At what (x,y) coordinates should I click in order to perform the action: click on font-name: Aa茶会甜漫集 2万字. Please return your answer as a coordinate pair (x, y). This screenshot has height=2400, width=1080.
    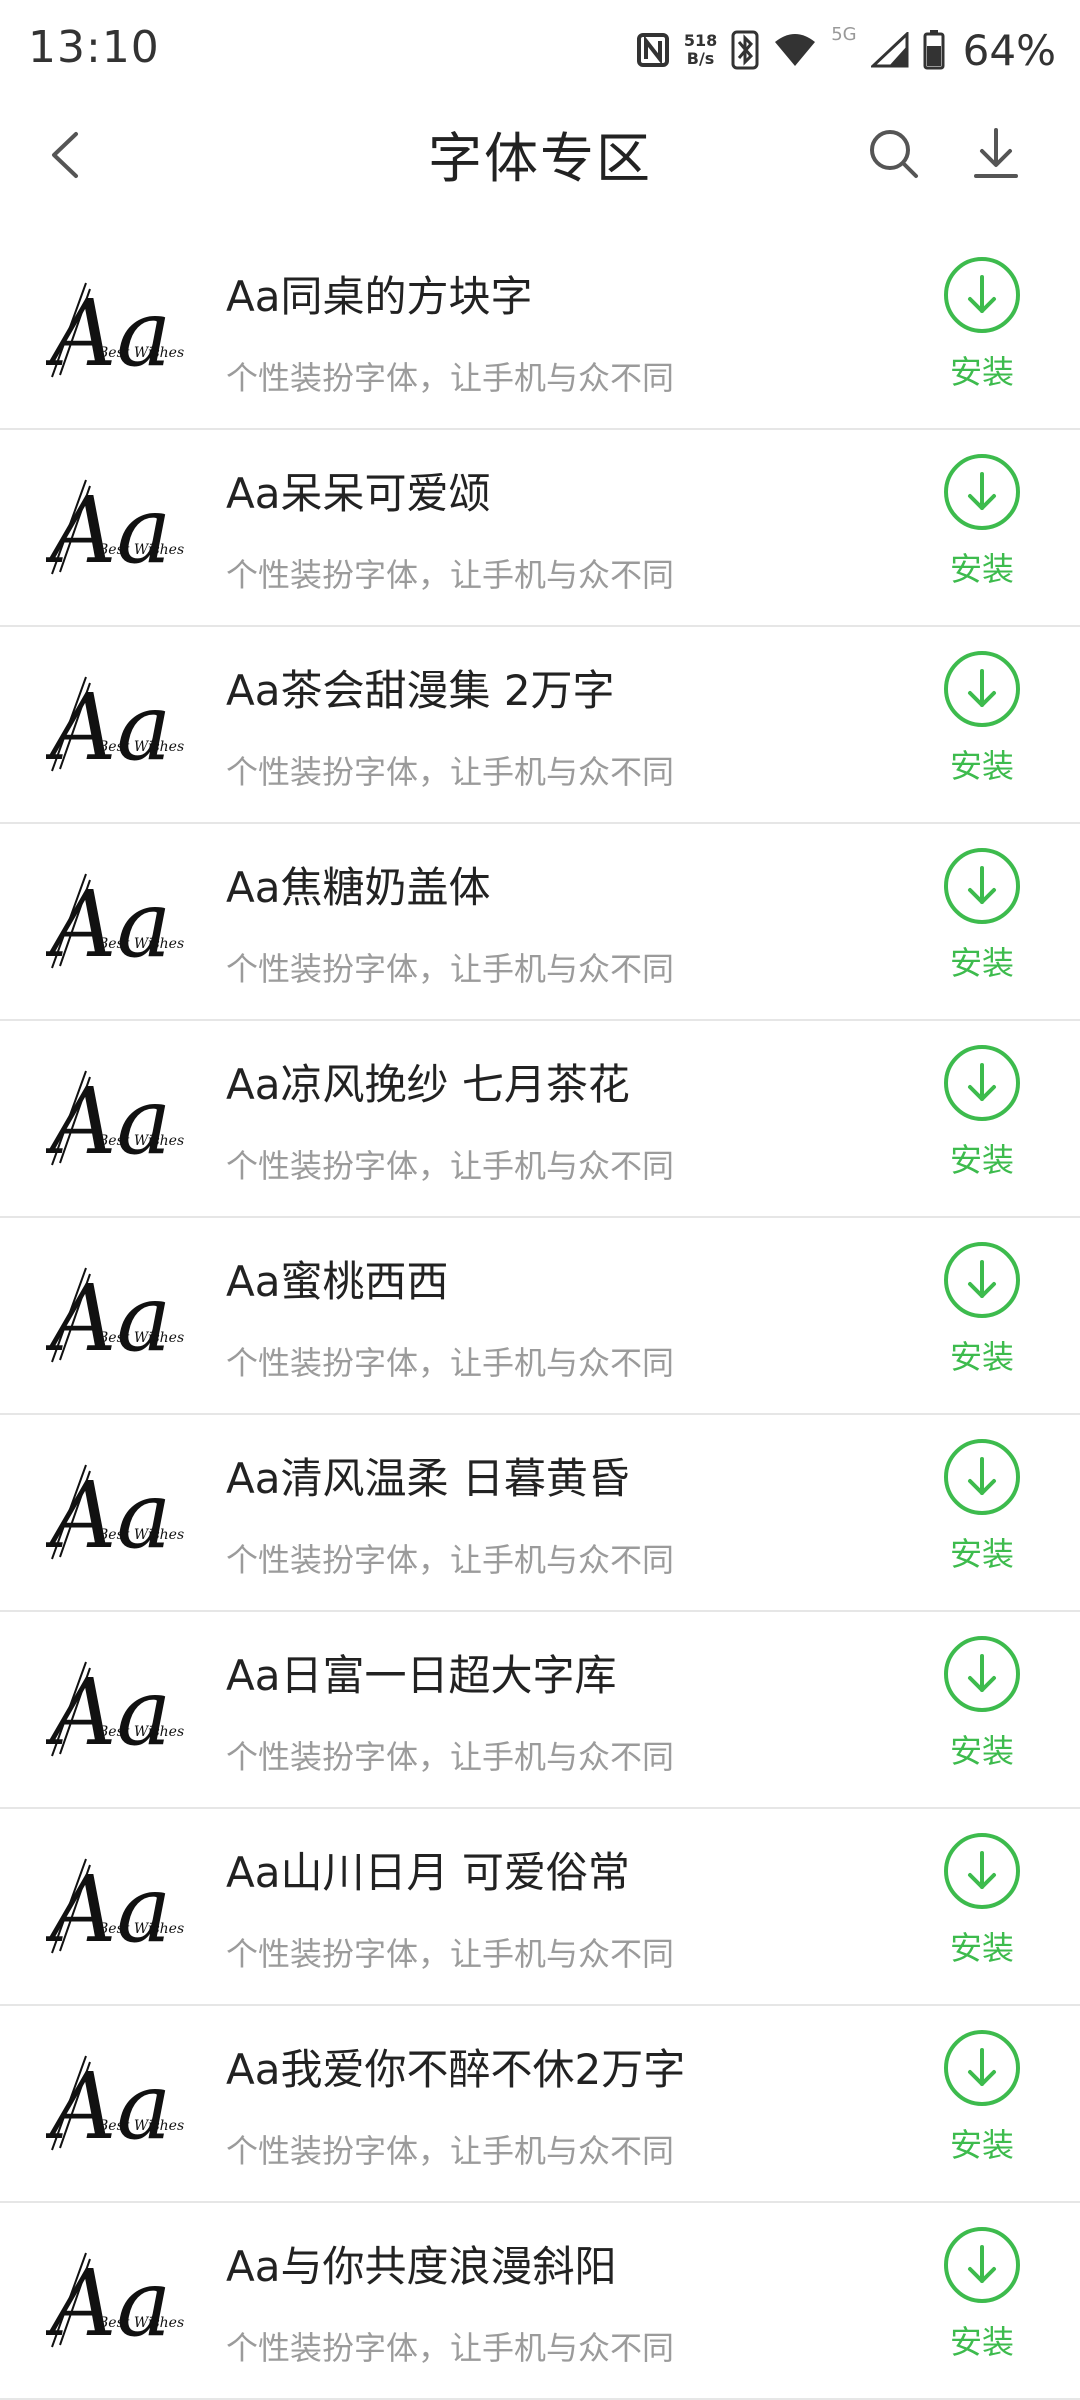
    Looking at the image, I should click on (420, 690).